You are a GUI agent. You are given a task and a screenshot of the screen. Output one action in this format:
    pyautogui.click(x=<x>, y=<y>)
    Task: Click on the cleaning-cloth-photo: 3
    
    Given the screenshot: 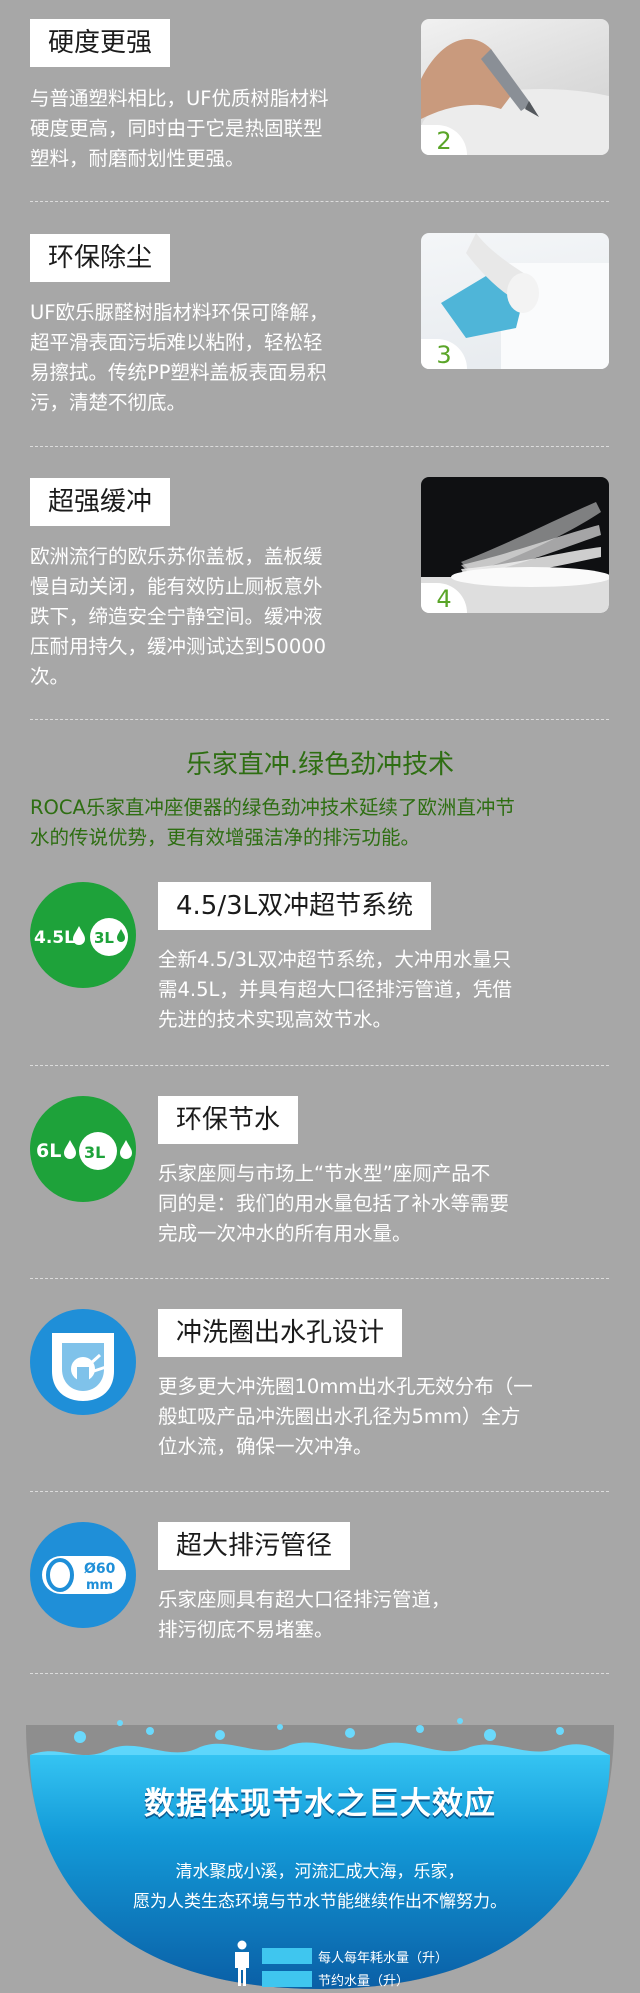 What is the action you would take?
    pyautogui.click(x=515, y=301)
    